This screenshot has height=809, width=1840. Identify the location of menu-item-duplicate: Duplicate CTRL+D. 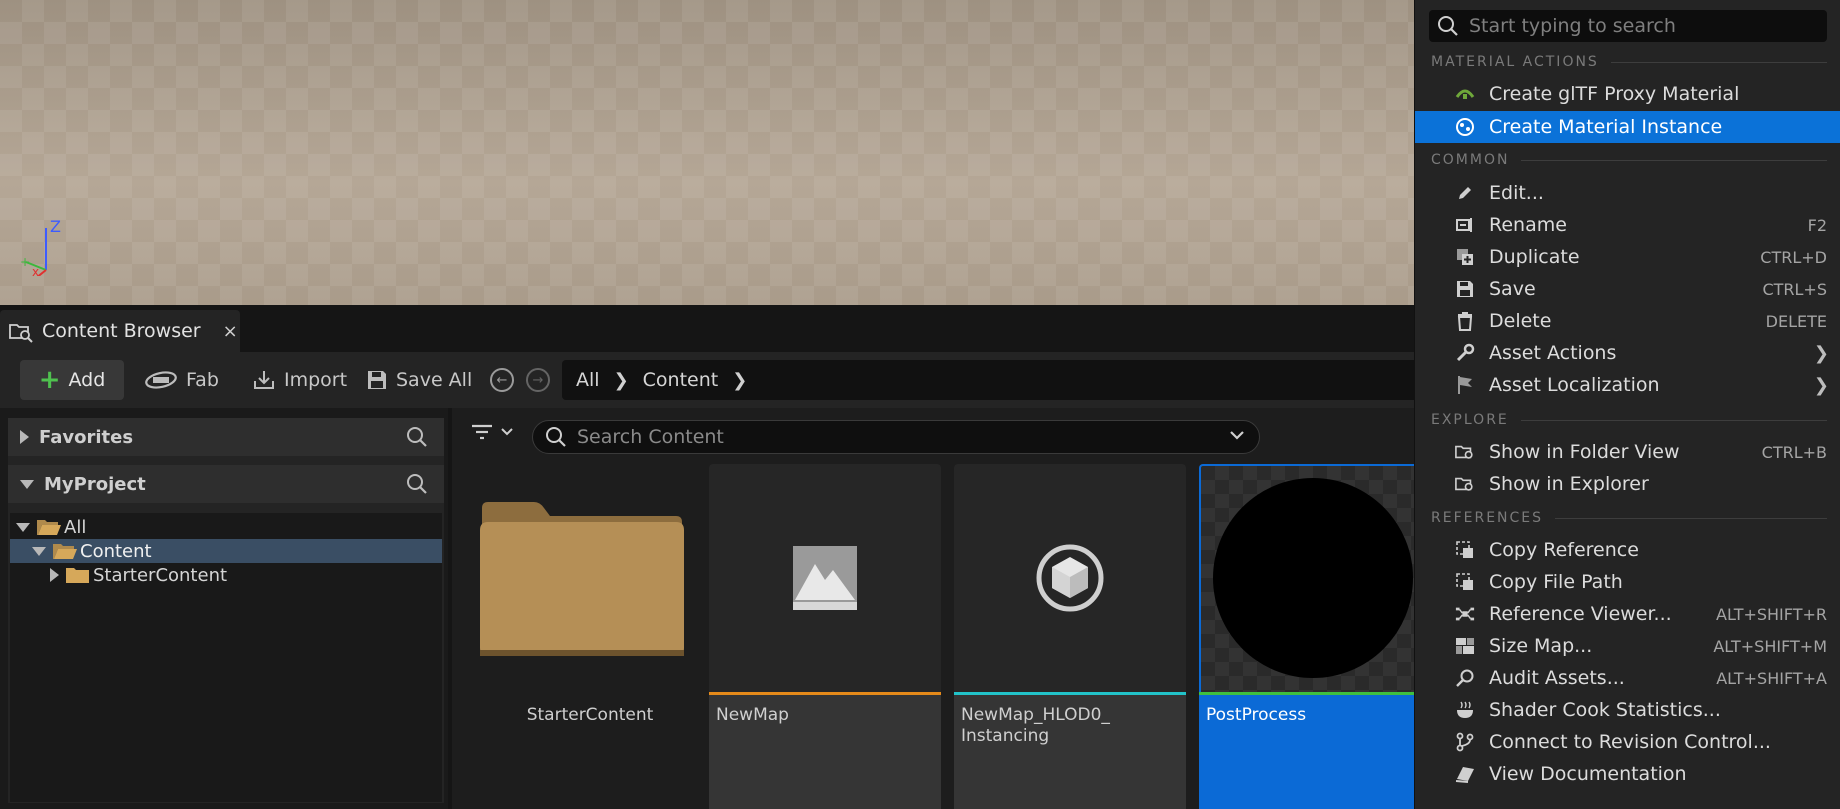
(1627, 257).